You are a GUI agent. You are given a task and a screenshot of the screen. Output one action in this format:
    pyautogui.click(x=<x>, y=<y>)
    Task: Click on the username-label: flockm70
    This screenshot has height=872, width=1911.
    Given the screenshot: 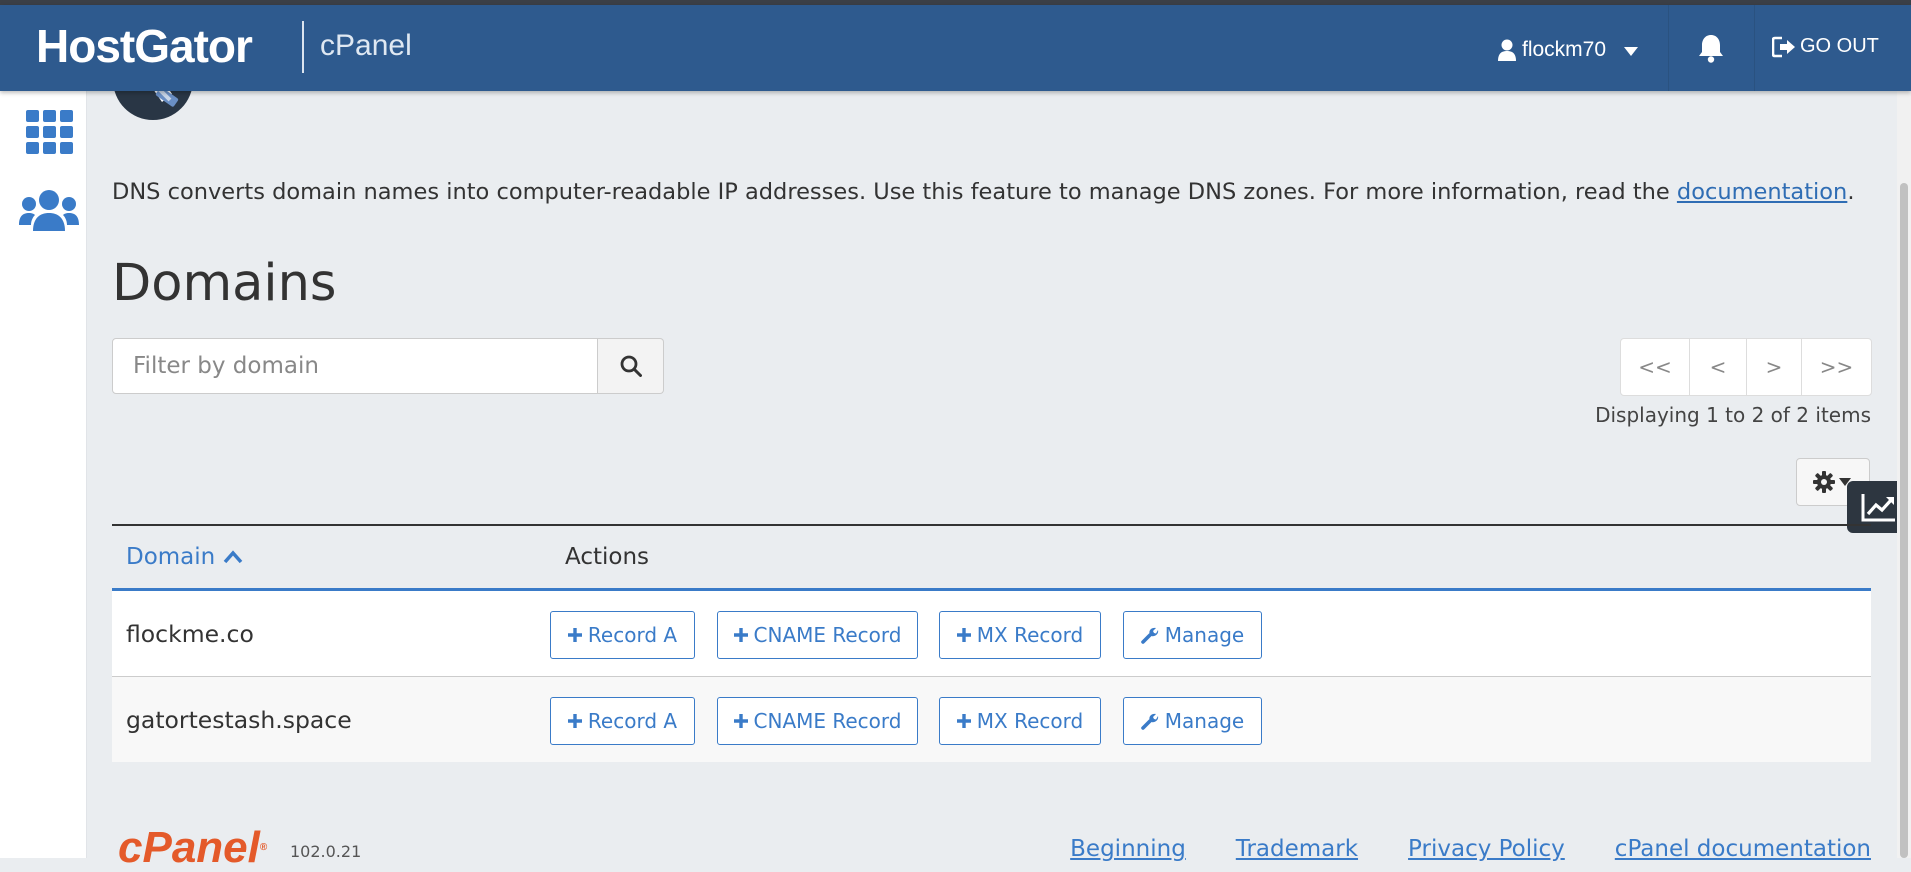 What is the action you would take?
    pyautogui.click(x=1564, y=49)
    